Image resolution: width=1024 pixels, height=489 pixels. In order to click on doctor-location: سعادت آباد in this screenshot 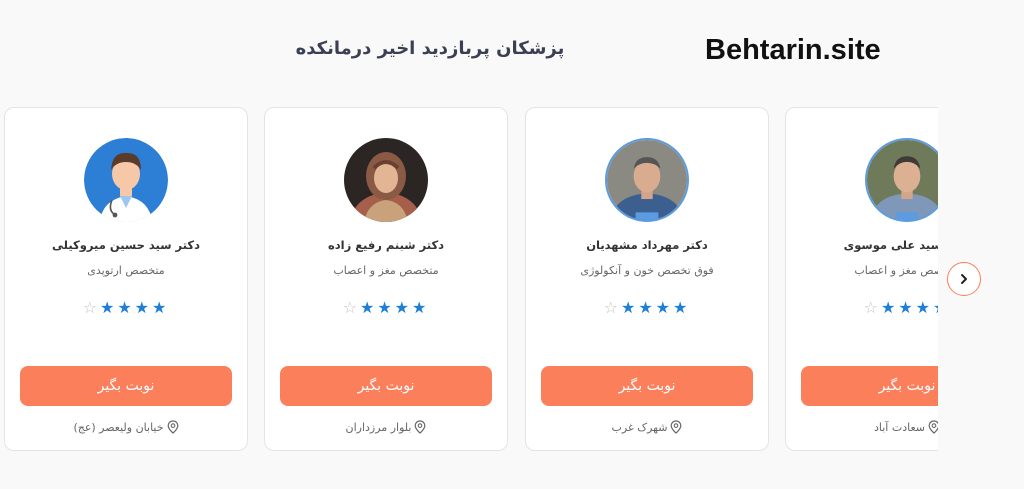, I will do `click(867, 427)`.